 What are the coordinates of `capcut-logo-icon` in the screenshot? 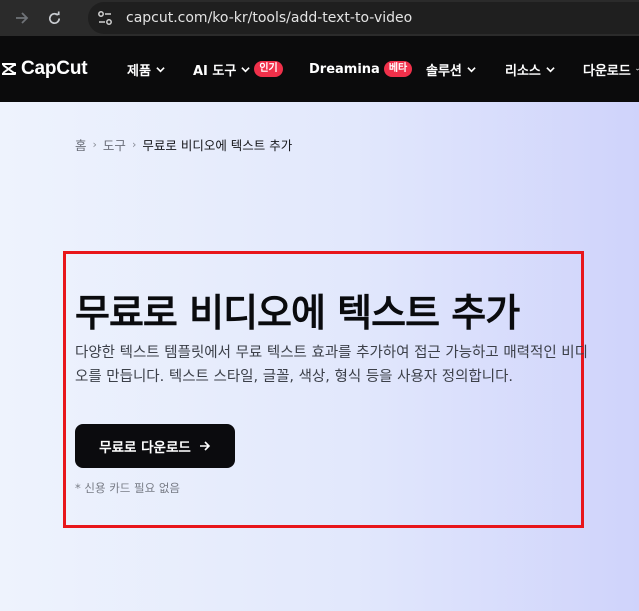 It's located at (9, 69).